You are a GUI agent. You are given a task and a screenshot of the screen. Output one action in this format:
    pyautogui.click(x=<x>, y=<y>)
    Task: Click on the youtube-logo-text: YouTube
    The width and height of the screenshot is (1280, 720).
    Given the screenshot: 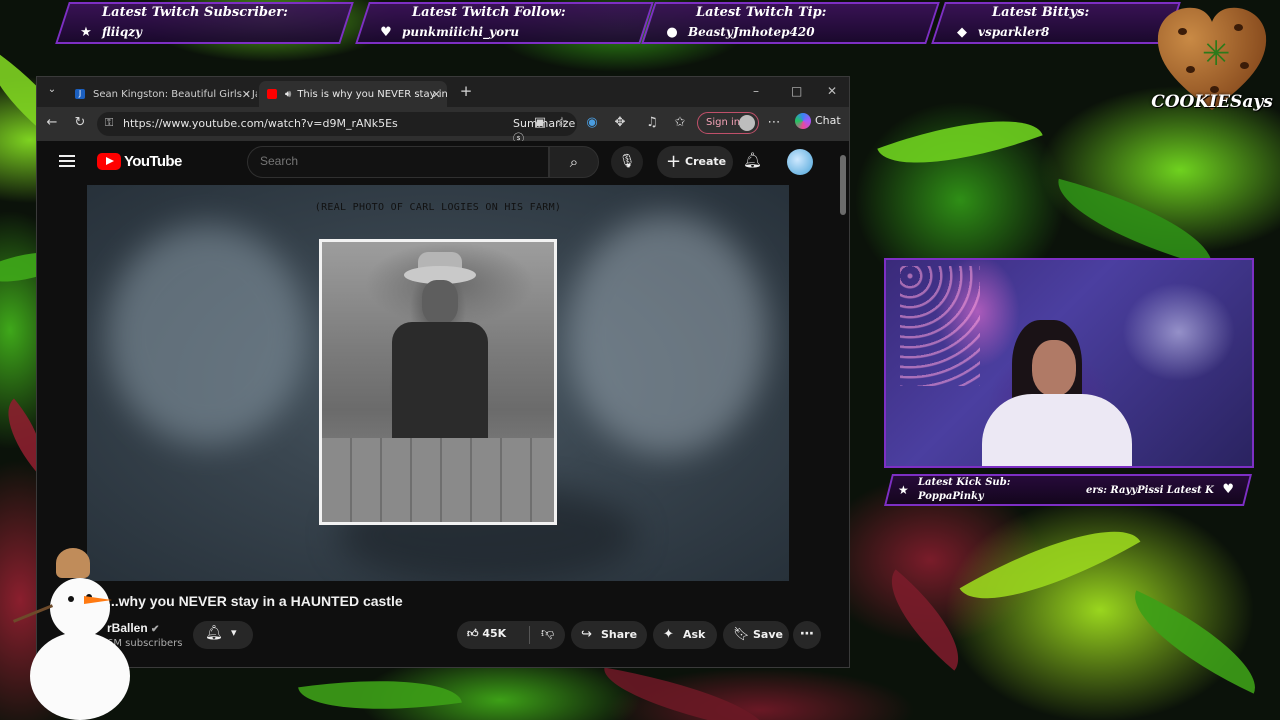 What is the action you would take?
    pyautogui.click(x=153, y=161)
    